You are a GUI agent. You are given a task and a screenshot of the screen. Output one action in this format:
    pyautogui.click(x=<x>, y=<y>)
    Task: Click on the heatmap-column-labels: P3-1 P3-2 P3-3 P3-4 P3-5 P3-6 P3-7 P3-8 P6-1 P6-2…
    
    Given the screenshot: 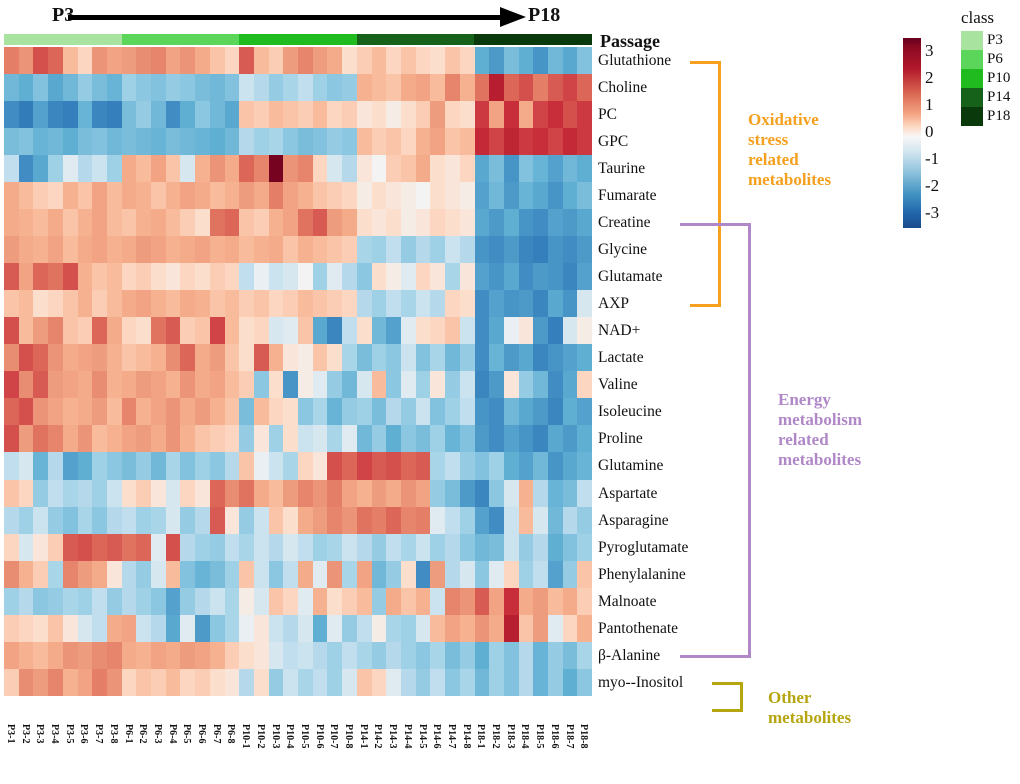 What is the action you would take?
    pyautogui.click(x=298, y=754)
    